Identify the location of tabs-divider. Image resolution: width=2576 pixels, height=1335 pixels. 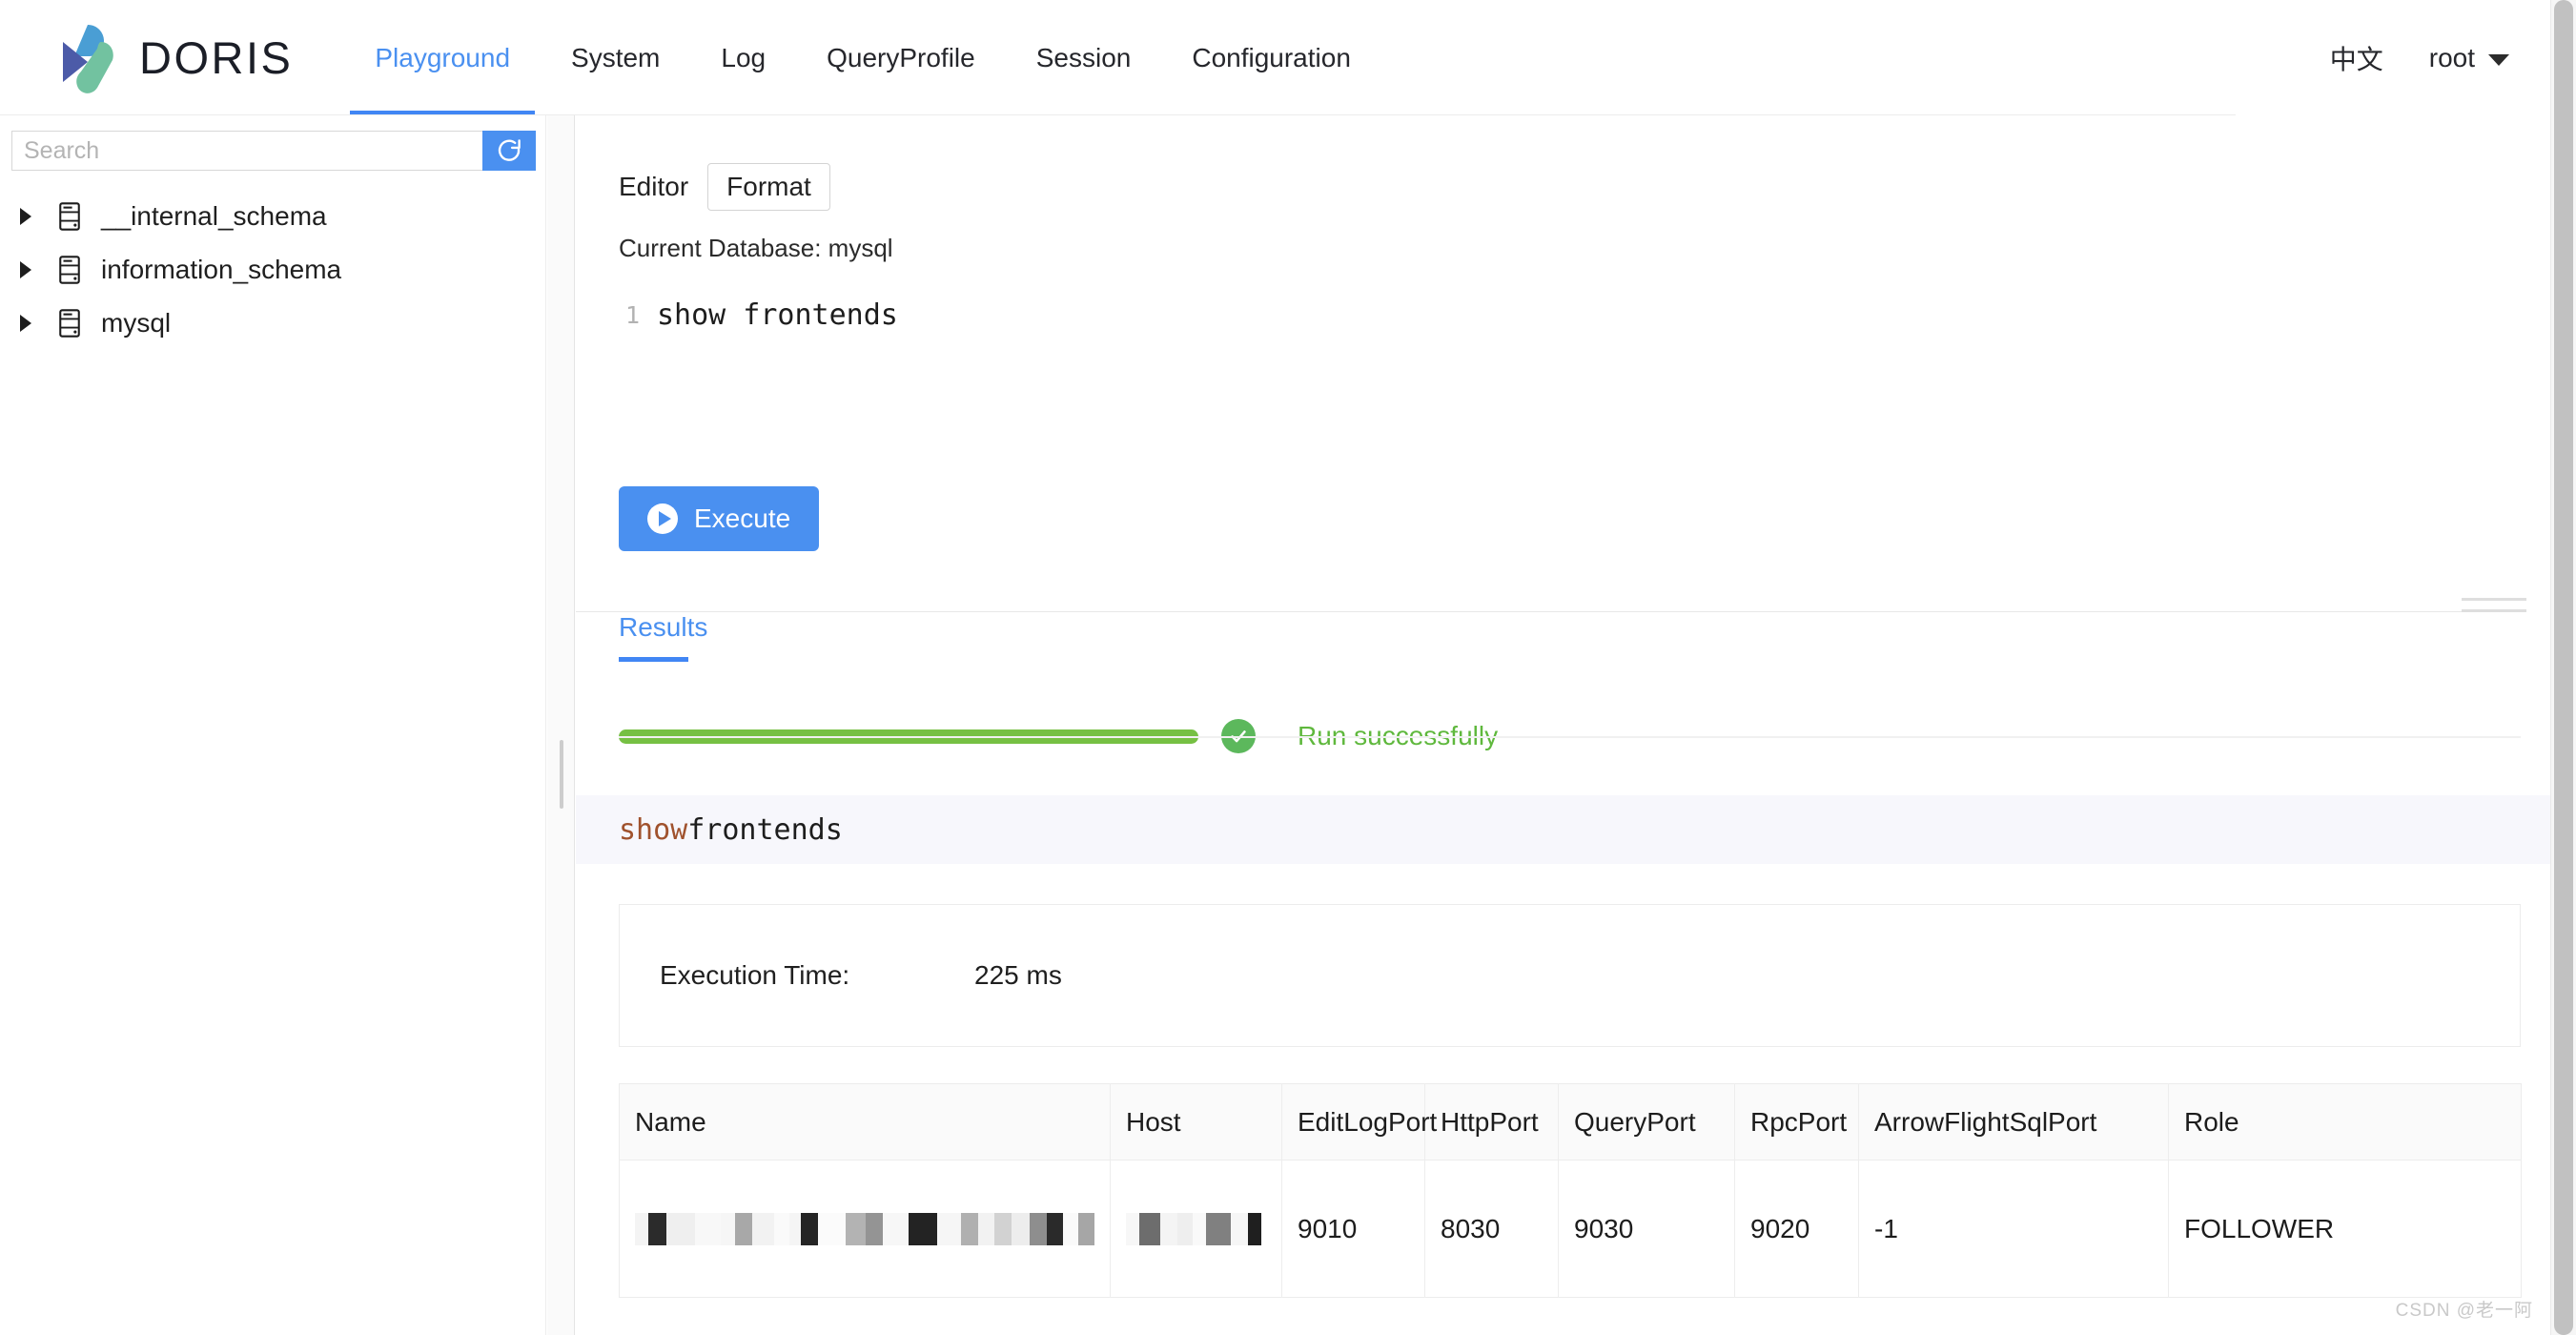
(1570, 737).